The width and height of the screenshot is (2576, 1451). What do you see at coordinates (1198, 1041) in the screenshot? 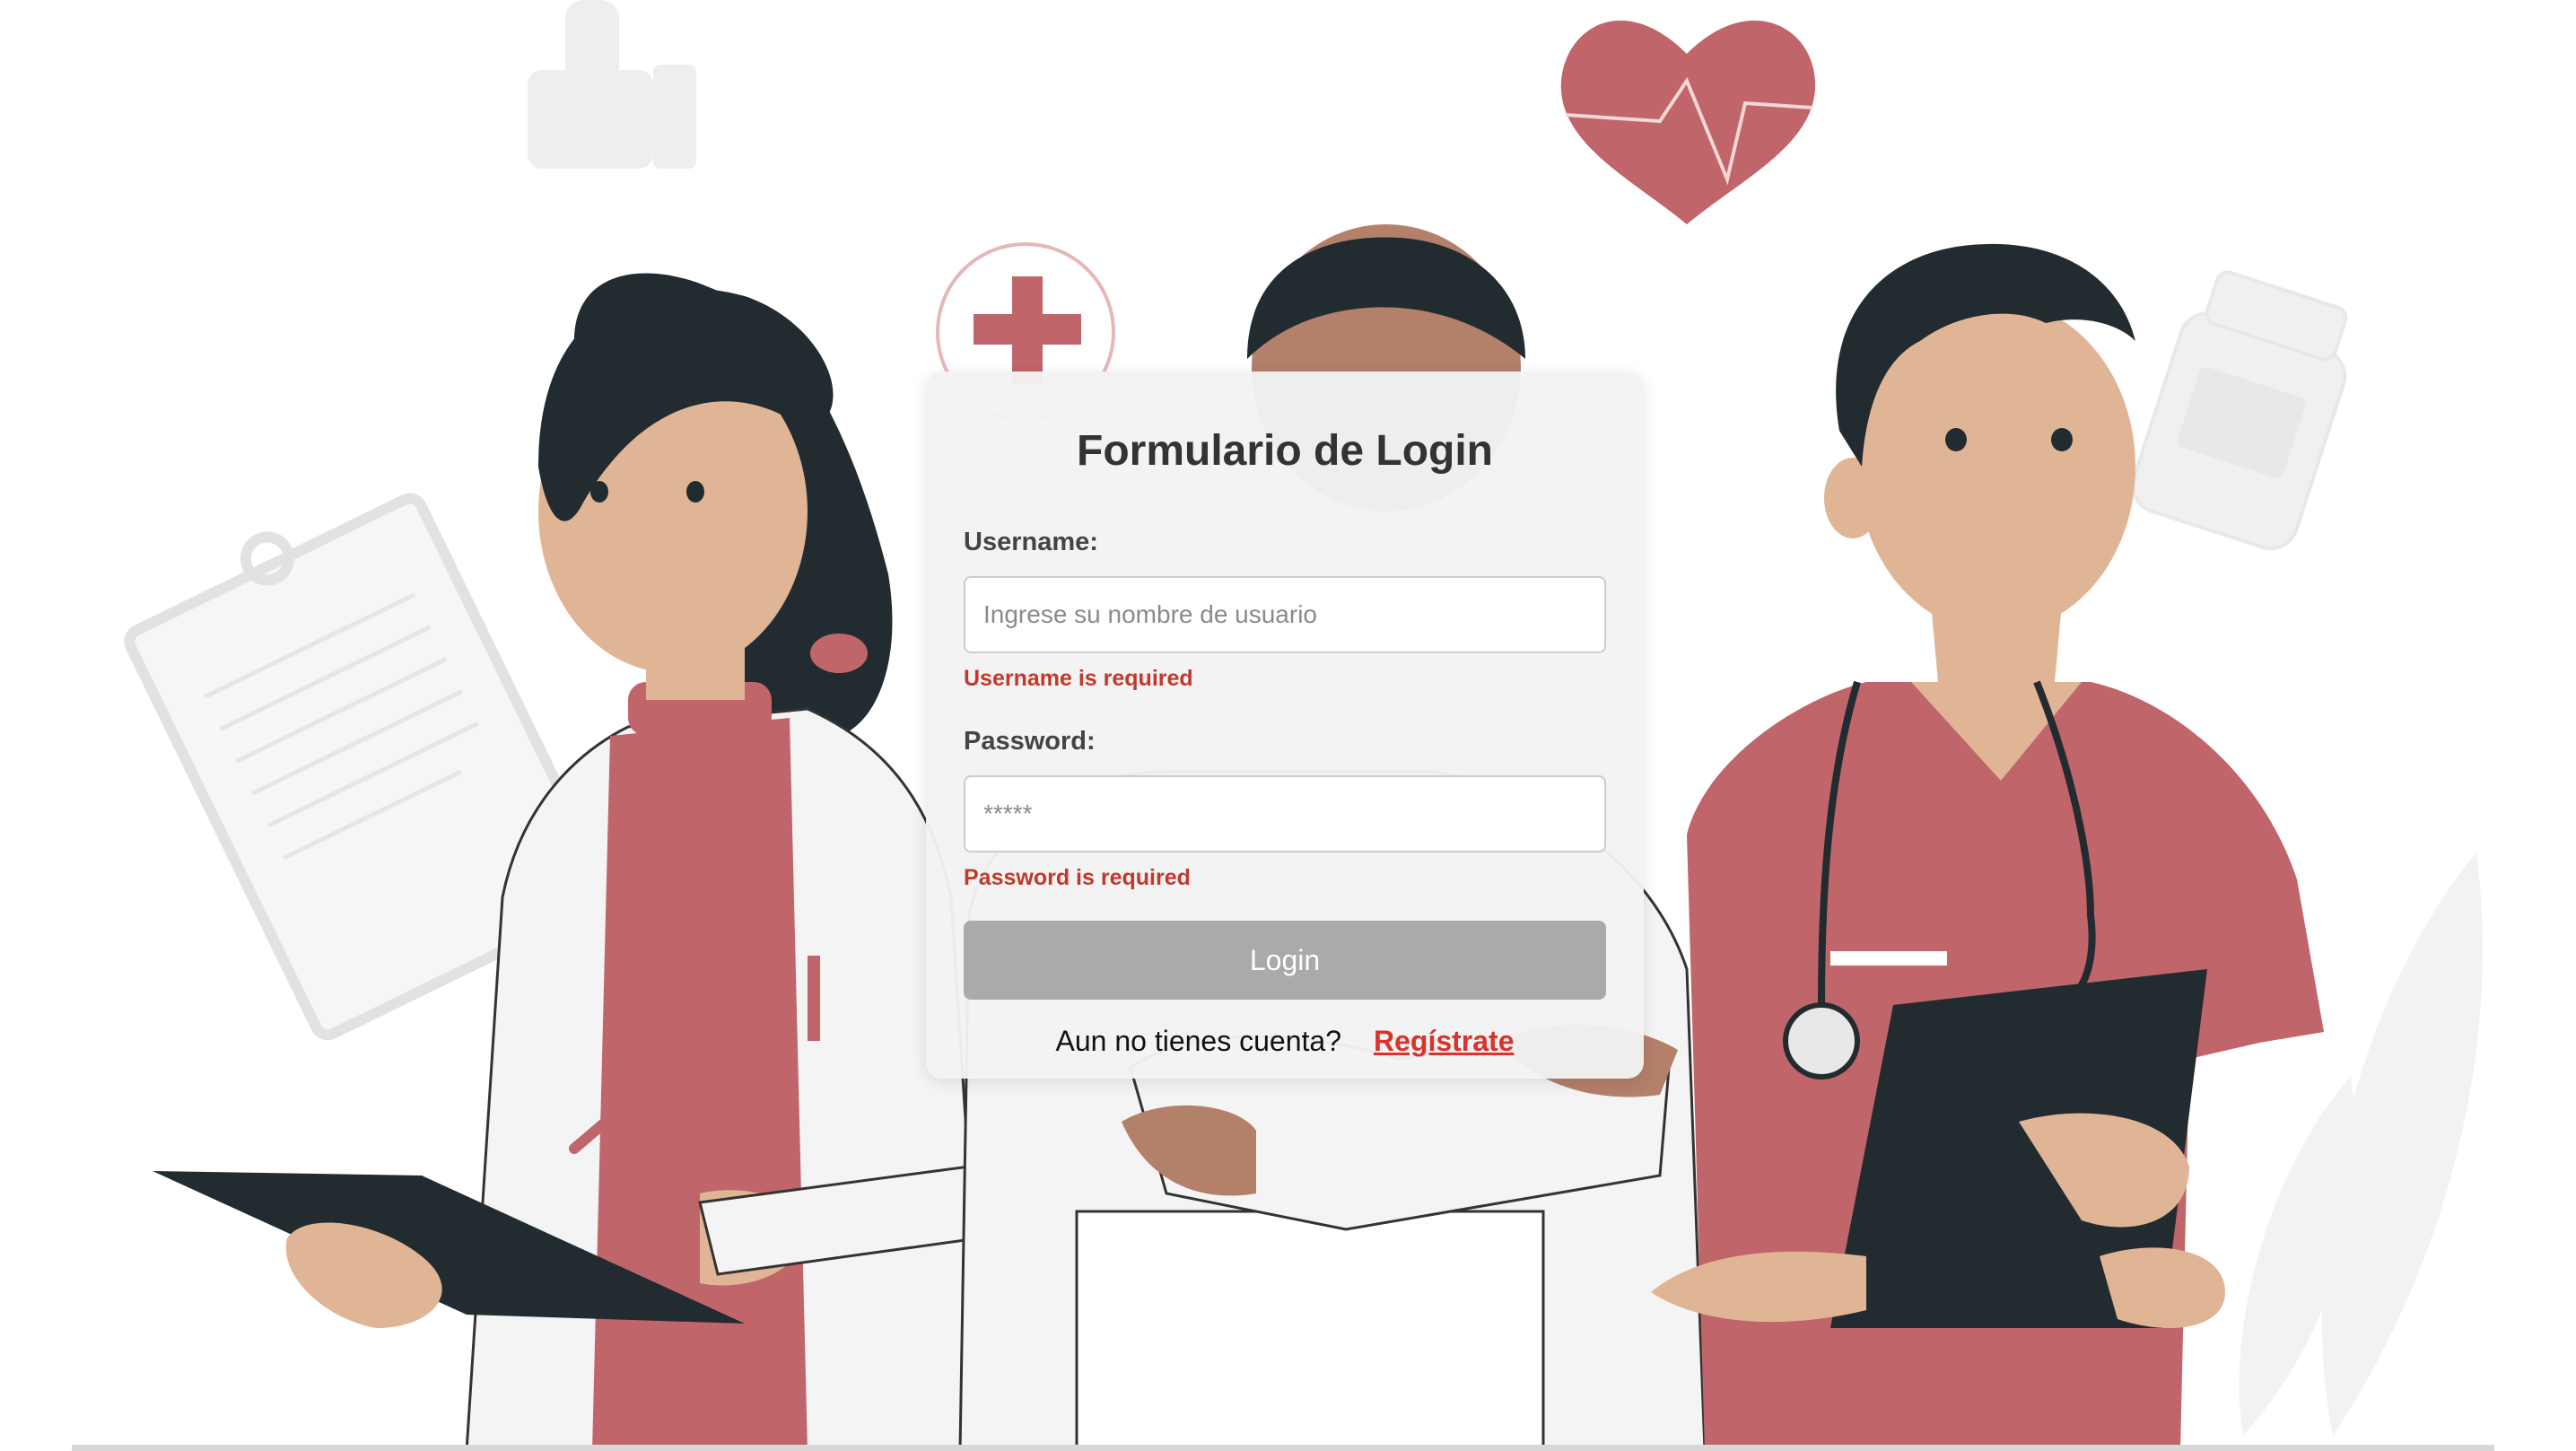
I see `register-prompt: Aun no tienes cuenta?` at bounding box center [1198, 1041].